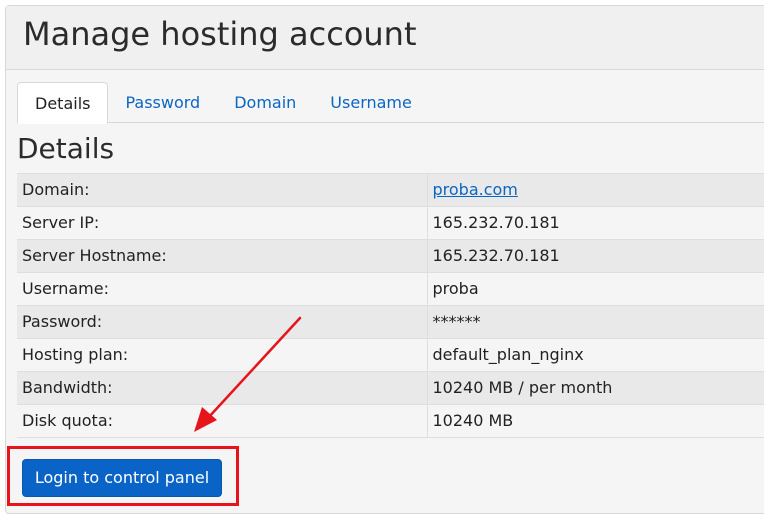 This screenshot has width=764, height=530. I want to click on tab-details: Details, so click(63, 103).